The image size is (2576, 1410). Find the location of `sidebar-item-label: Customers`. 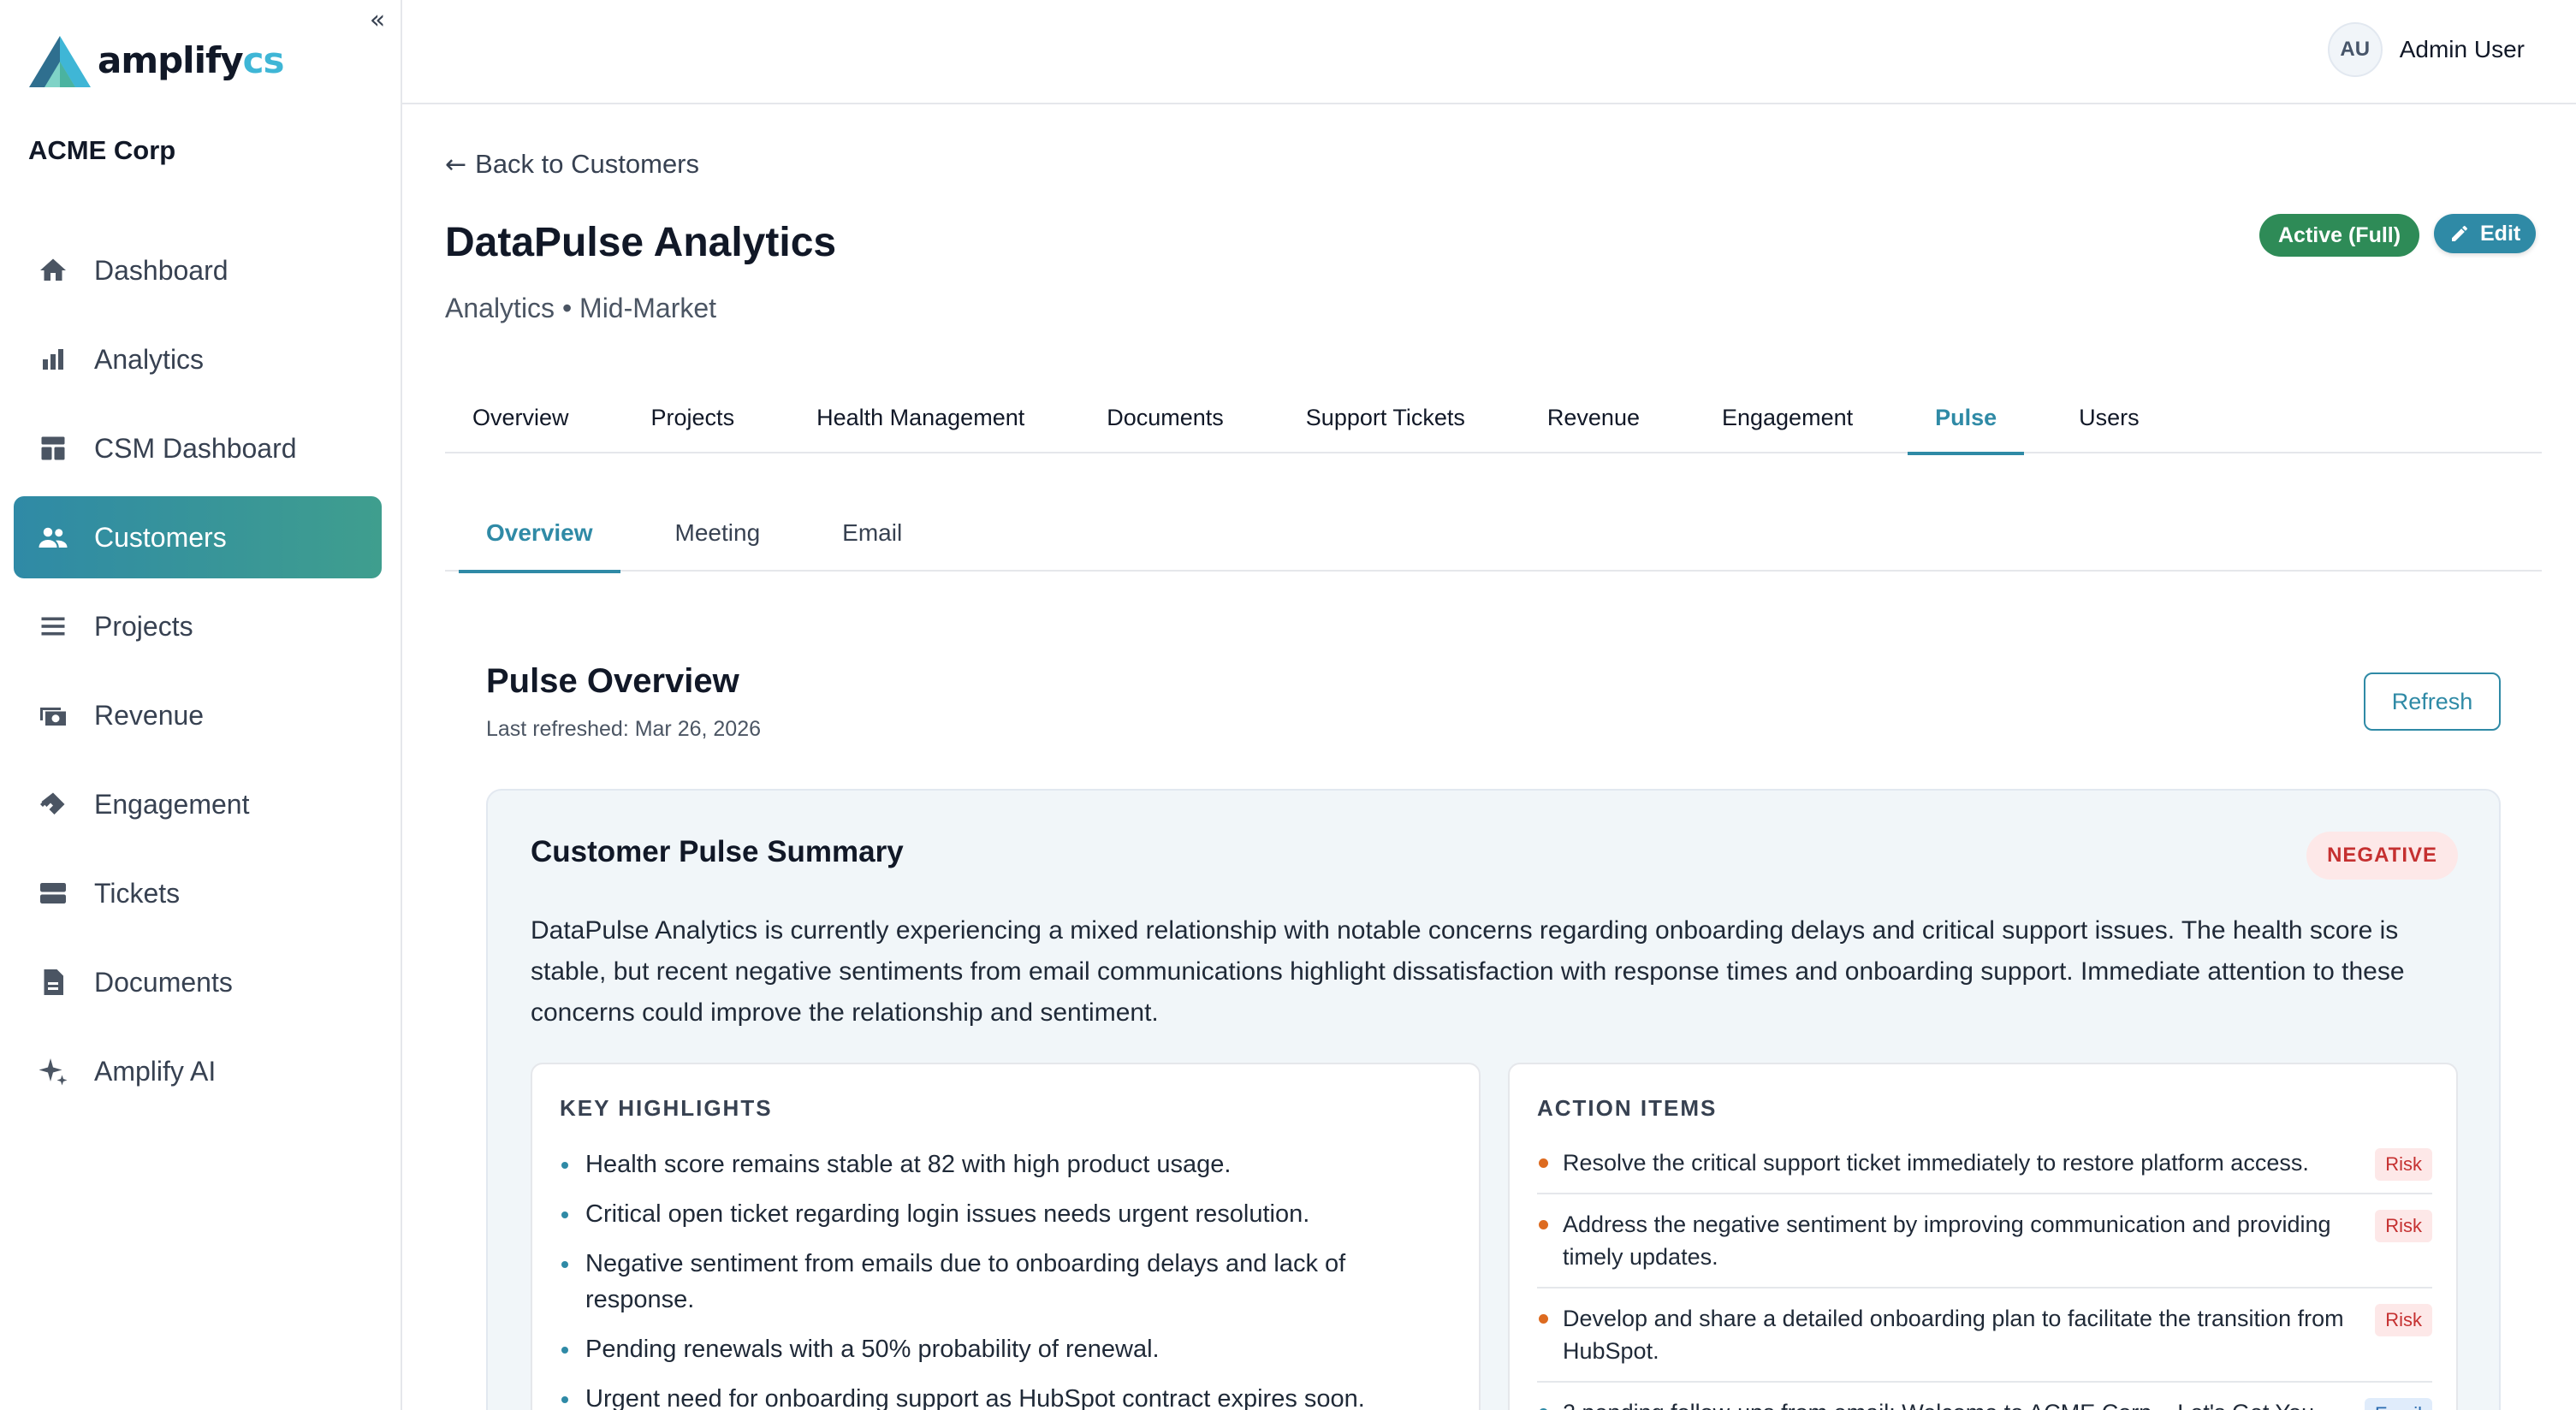

sidebar-item-label: Customers is located at coordinates (160, 537).